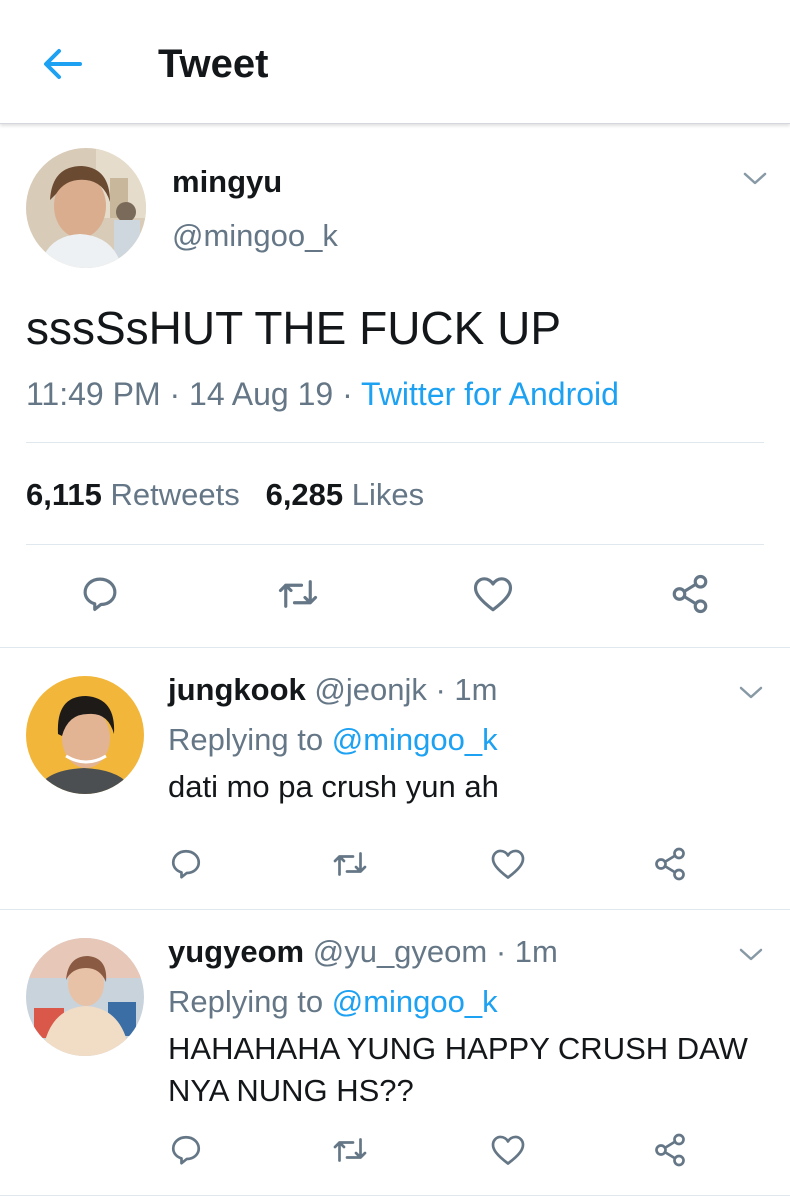 The height and width of the screenshot is (1200, 790). Describe the element at coordinates (93, 394) in the screenshot. I see `tweet-time: 11:49 PM` at that location.